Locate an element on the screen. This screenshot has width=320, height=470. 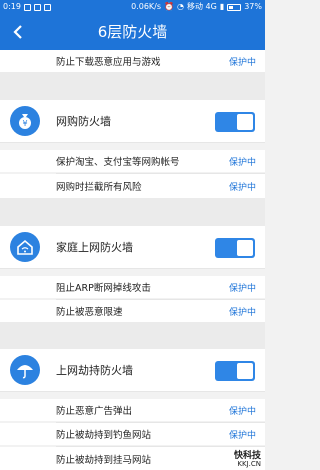
list-item: 防止下载恶意应用与游戏 保护中 is located at coordinates (132, 61).